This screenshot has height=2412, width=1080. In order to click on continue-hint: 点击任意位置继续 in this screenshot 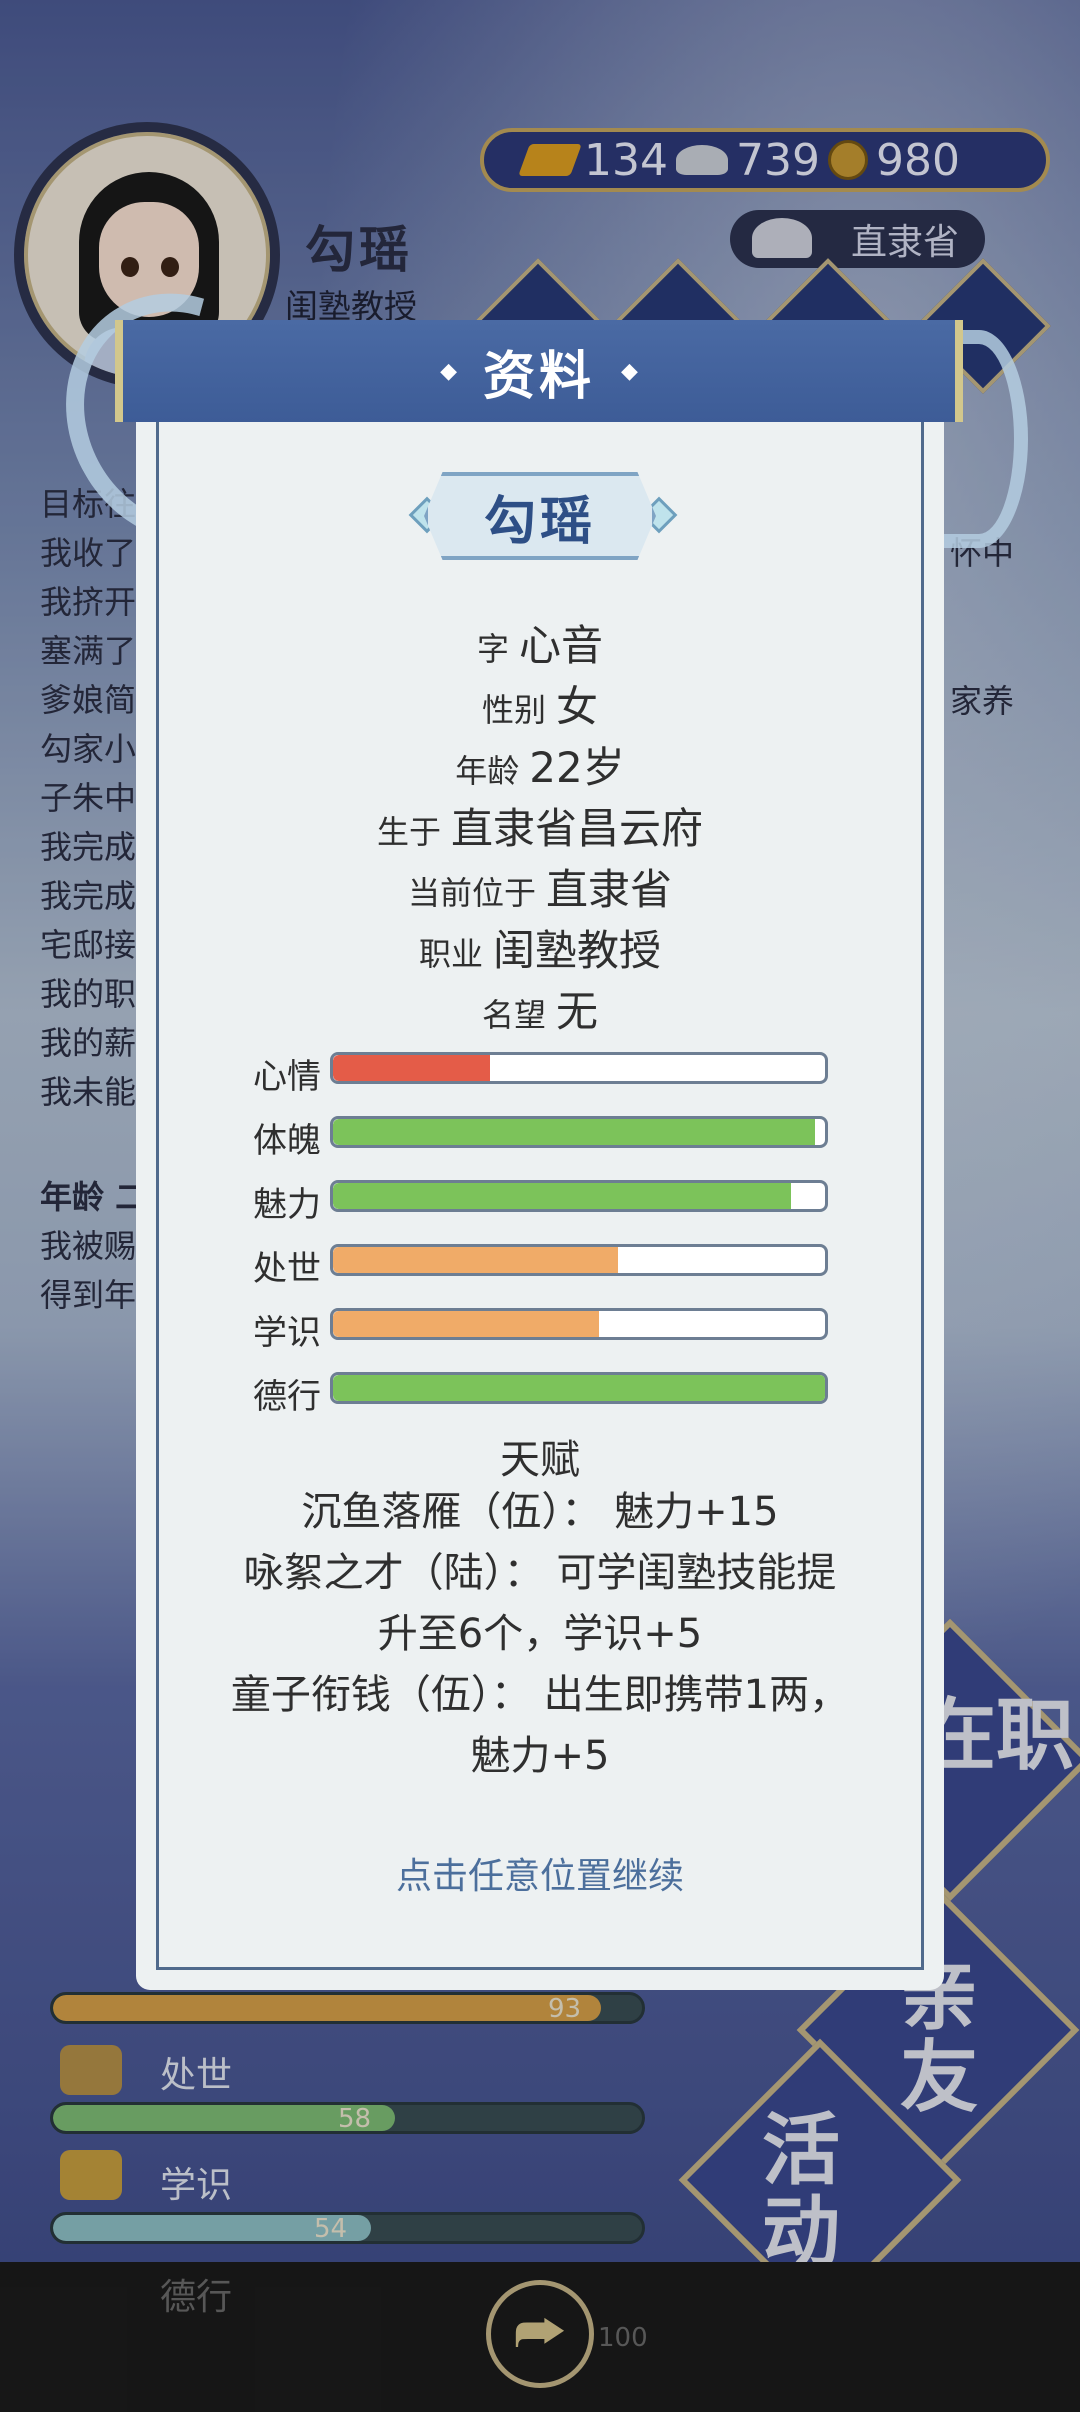, I will do `click(540, 1873)`.